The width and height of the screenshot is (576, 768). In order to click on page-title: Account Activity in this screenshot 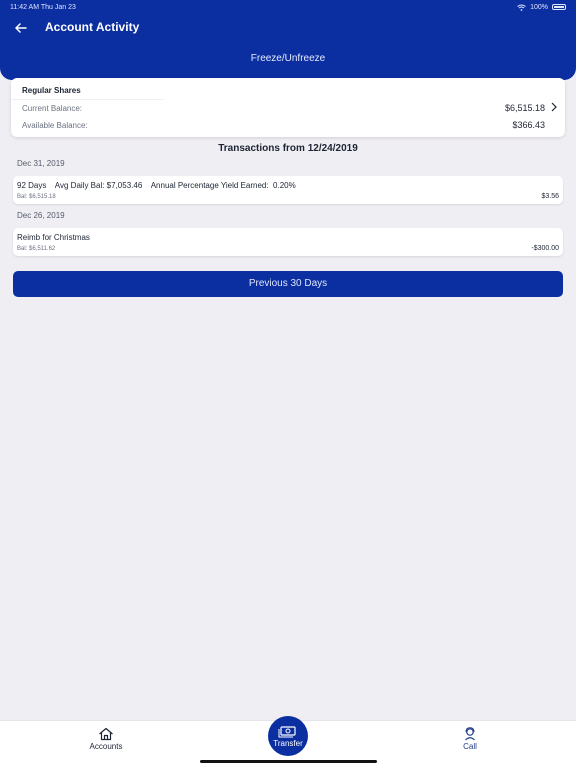, I will do `click(92, 27)`.